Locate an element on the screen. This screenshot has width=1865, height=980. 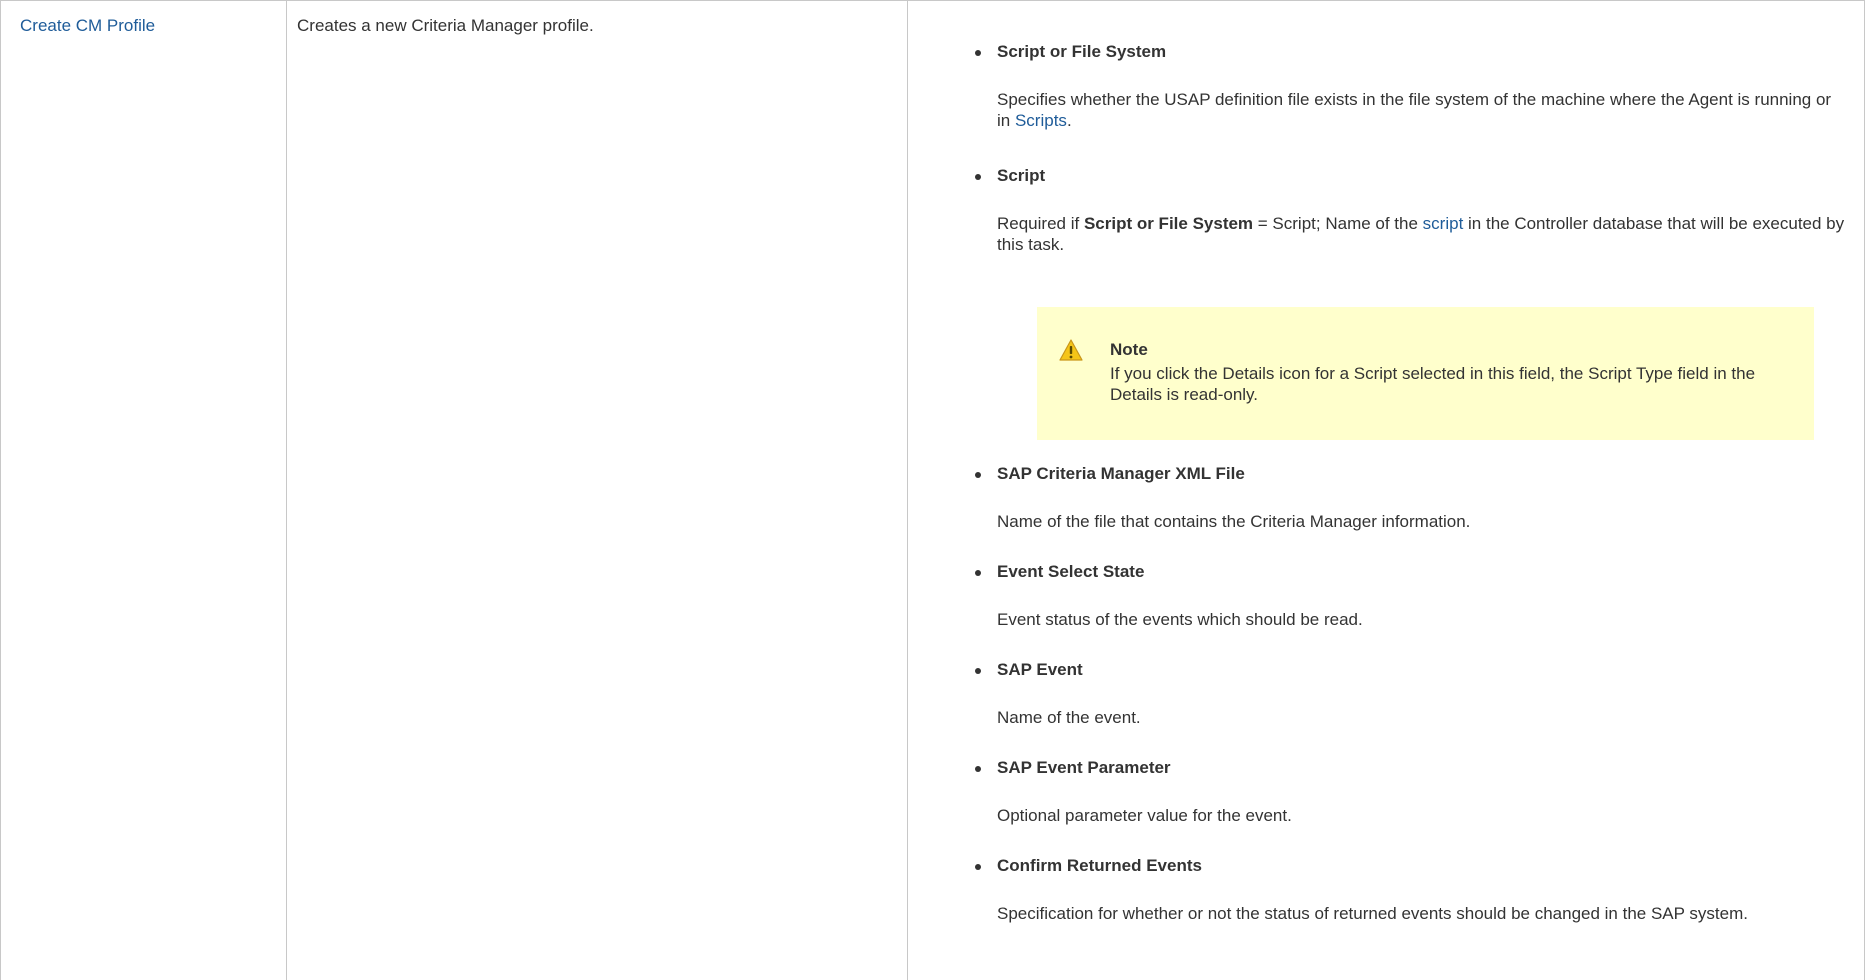
description-text: . is located at coordinates (1069, 120).